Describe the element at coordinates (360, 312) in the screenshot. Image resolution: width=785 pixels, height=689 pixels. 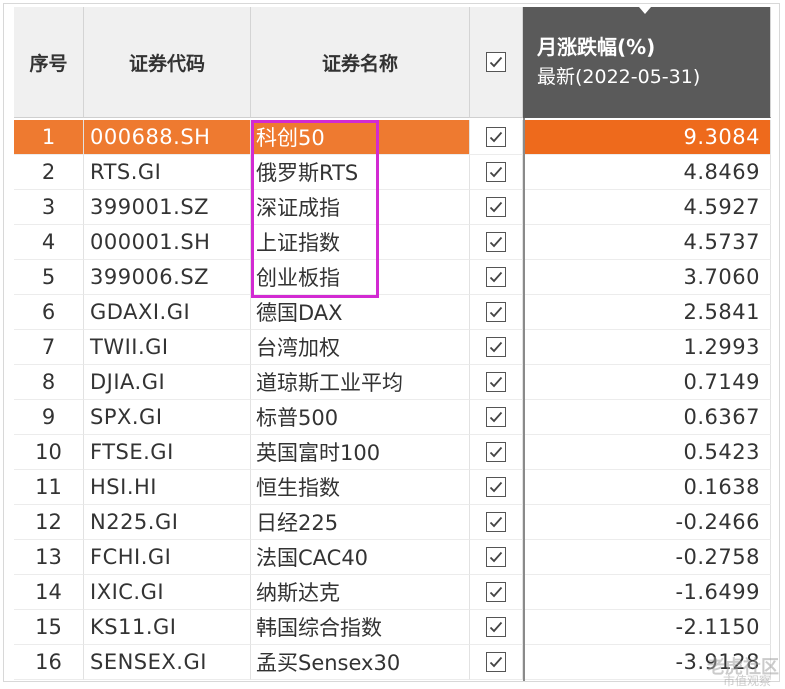
I see `security-name: 德国DAX` at that location.